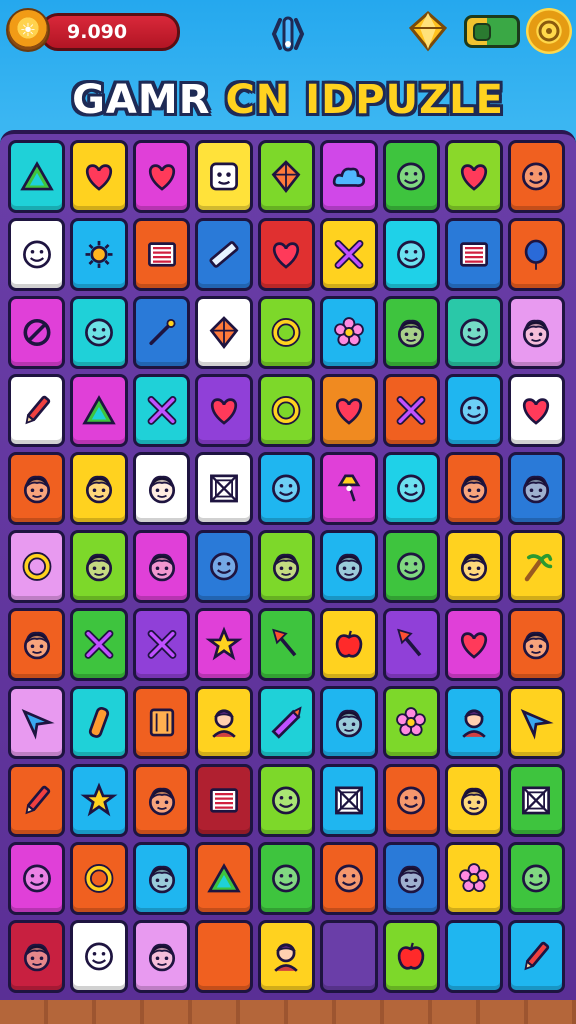 The height and width of the screenshot is (1024, 576). What do you see at coordinates (224, 332) in the screenshot?
I see `tile-kite` at bounding box center [224, 332].